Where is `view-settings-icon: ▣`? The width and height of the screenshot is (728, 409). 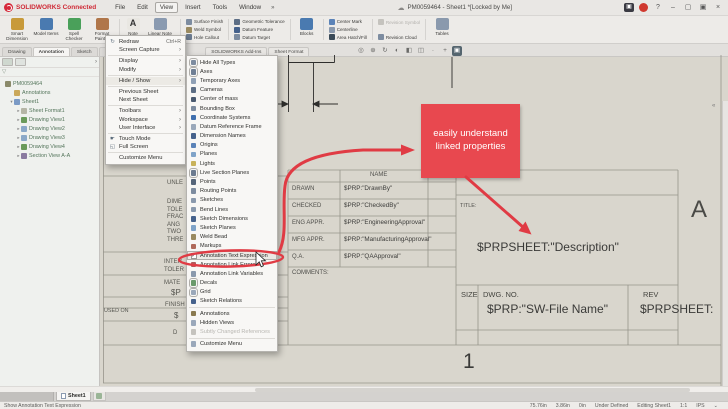 view-settings-icon: ▣ is located at coordinates (457, 51).